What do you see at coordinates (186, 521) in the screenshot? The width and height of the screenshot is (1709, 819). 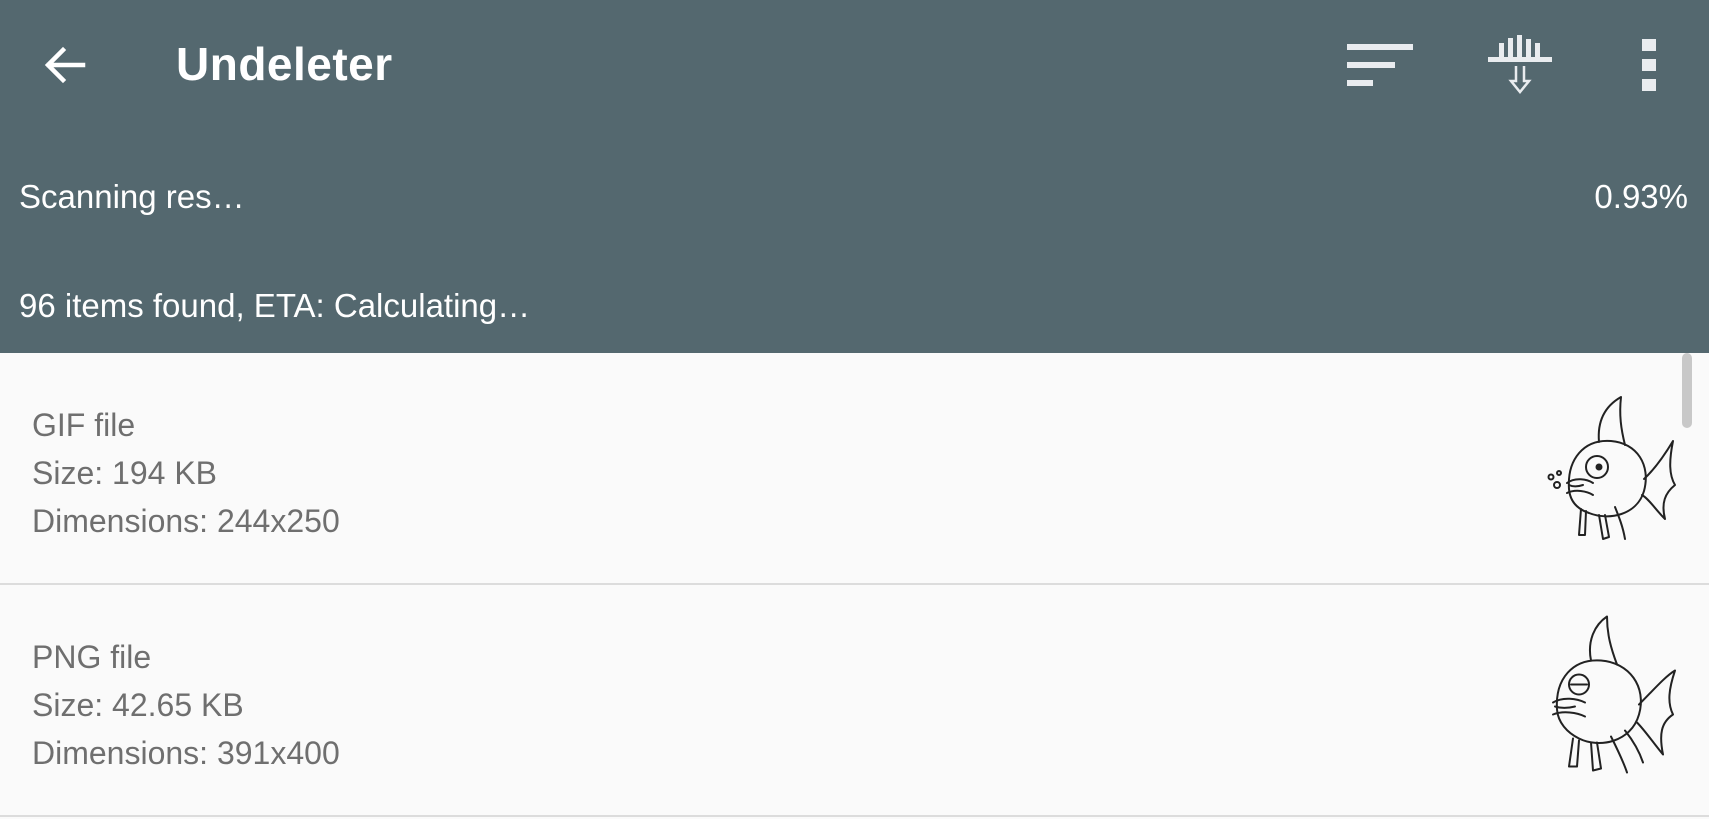 I see `file-dimensions: Dimensions: 244x250` at bounding box center [186, 521].